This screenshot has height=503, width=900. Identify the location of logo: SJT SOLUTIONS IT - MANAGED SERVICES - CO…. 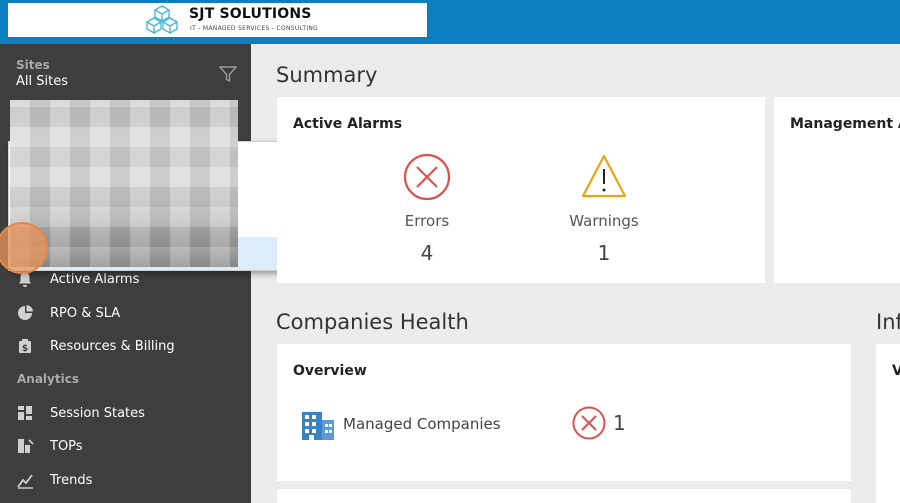
(217, 20).